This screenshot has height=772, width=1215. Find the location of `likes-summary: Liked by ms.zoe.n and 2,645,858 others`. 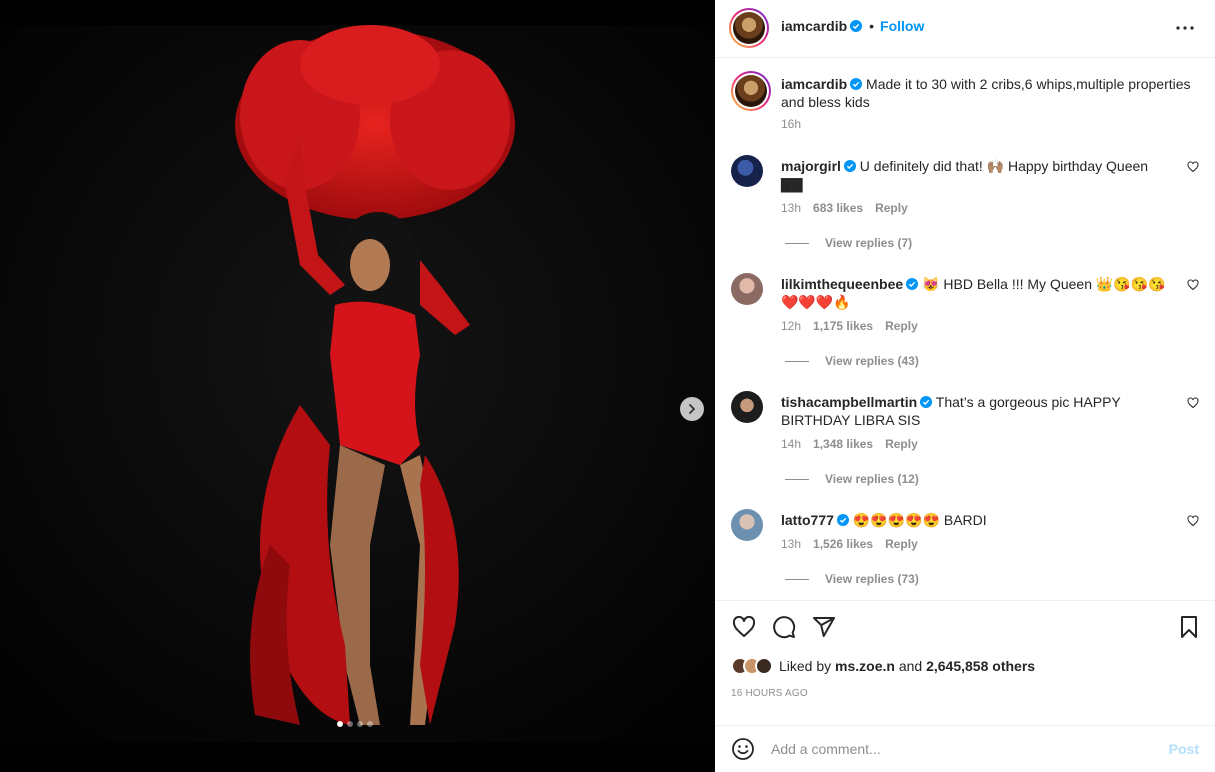

likes-summary: Liked by ms.zoe.n and 2,645,858 others is located at coordinates (883, 666).